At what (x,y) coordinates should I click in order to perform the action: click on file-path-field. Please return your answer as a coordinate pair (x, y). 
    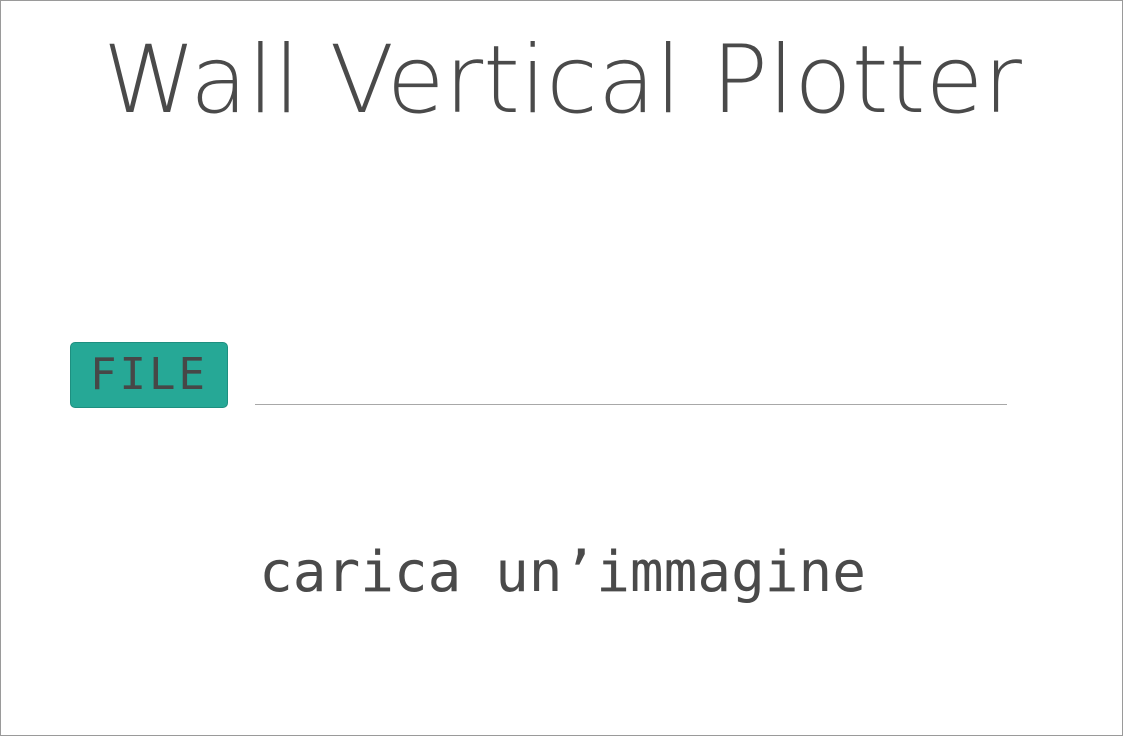
    Looking at the image, I should click on (631, 389).